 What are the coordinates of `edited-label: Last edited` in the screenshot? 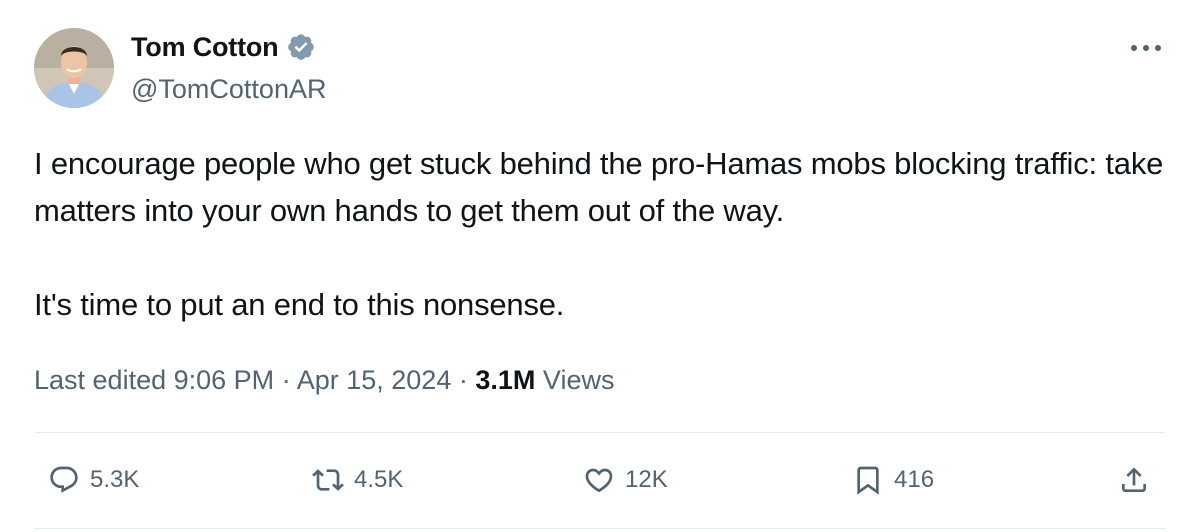 It's located at (100, 380).